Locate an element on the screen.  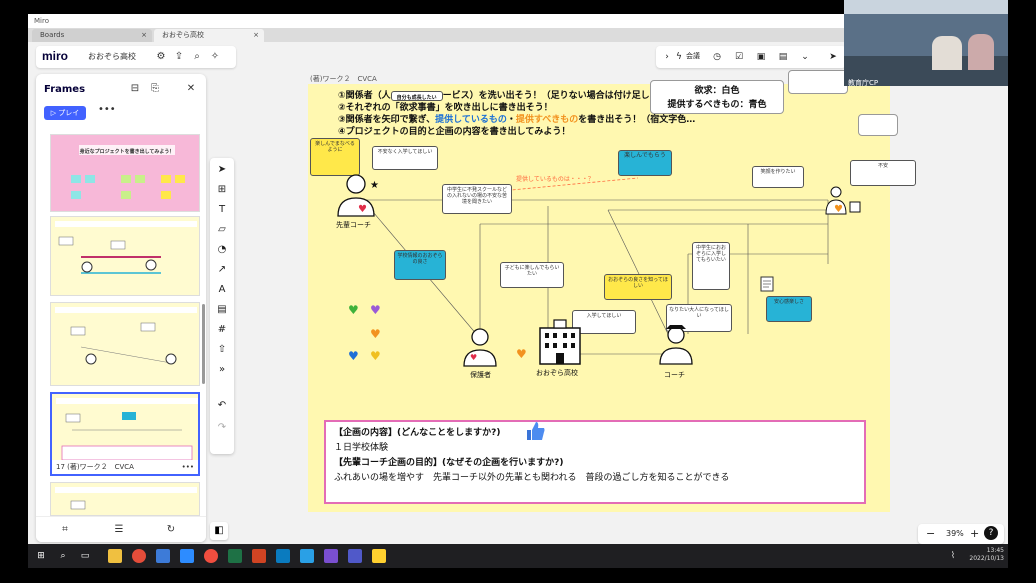
school-building-icon is located at coordinates (560, 341).